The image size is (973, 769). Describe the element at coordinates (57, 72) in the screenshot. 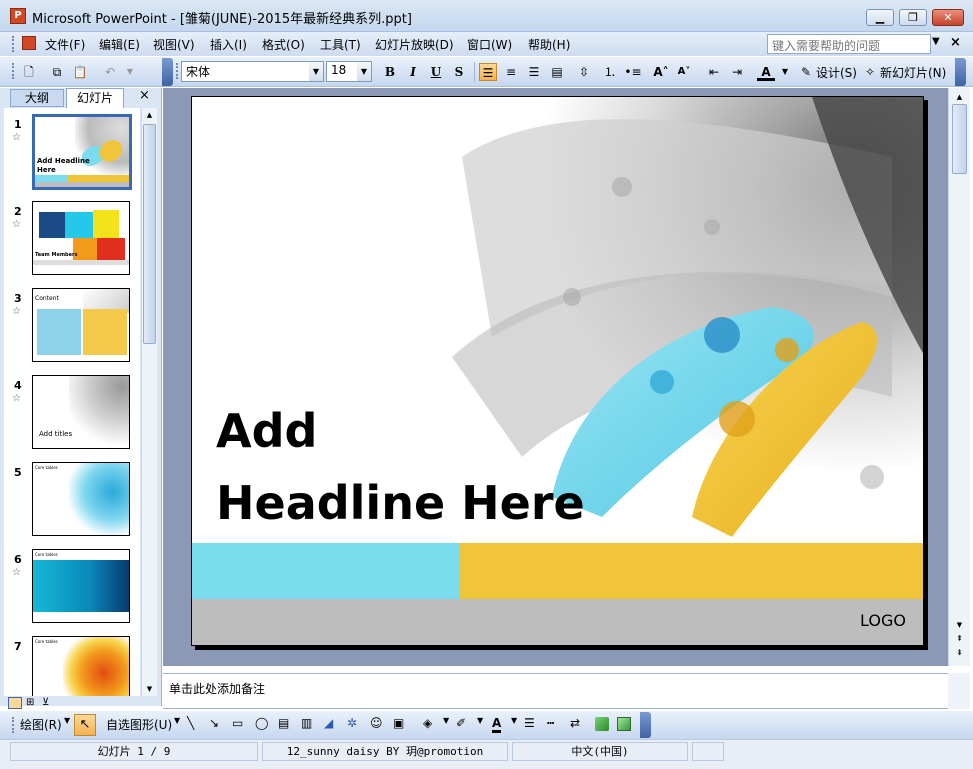

I see `copy-icon: ⧉` at that location.